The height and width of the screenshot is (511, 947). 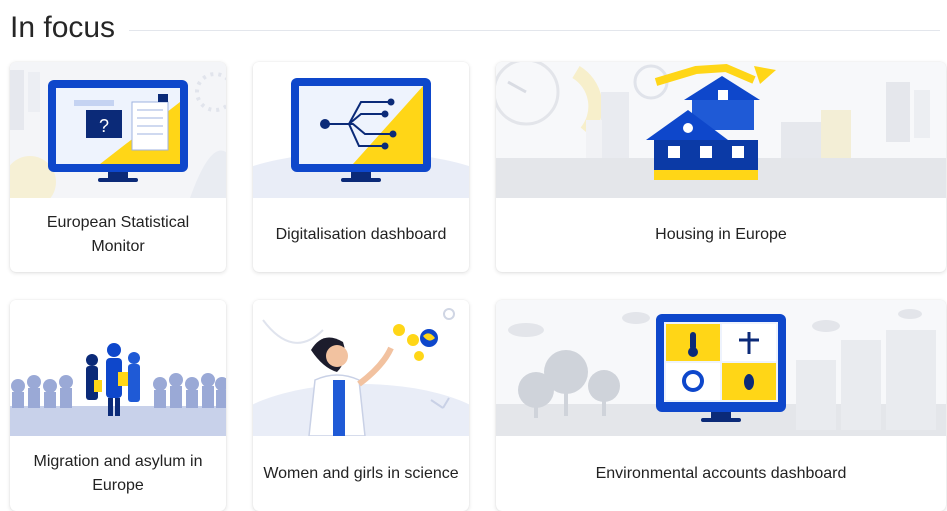 I want to click on card-label: Housing in Europe, so click(x=721, y=234).